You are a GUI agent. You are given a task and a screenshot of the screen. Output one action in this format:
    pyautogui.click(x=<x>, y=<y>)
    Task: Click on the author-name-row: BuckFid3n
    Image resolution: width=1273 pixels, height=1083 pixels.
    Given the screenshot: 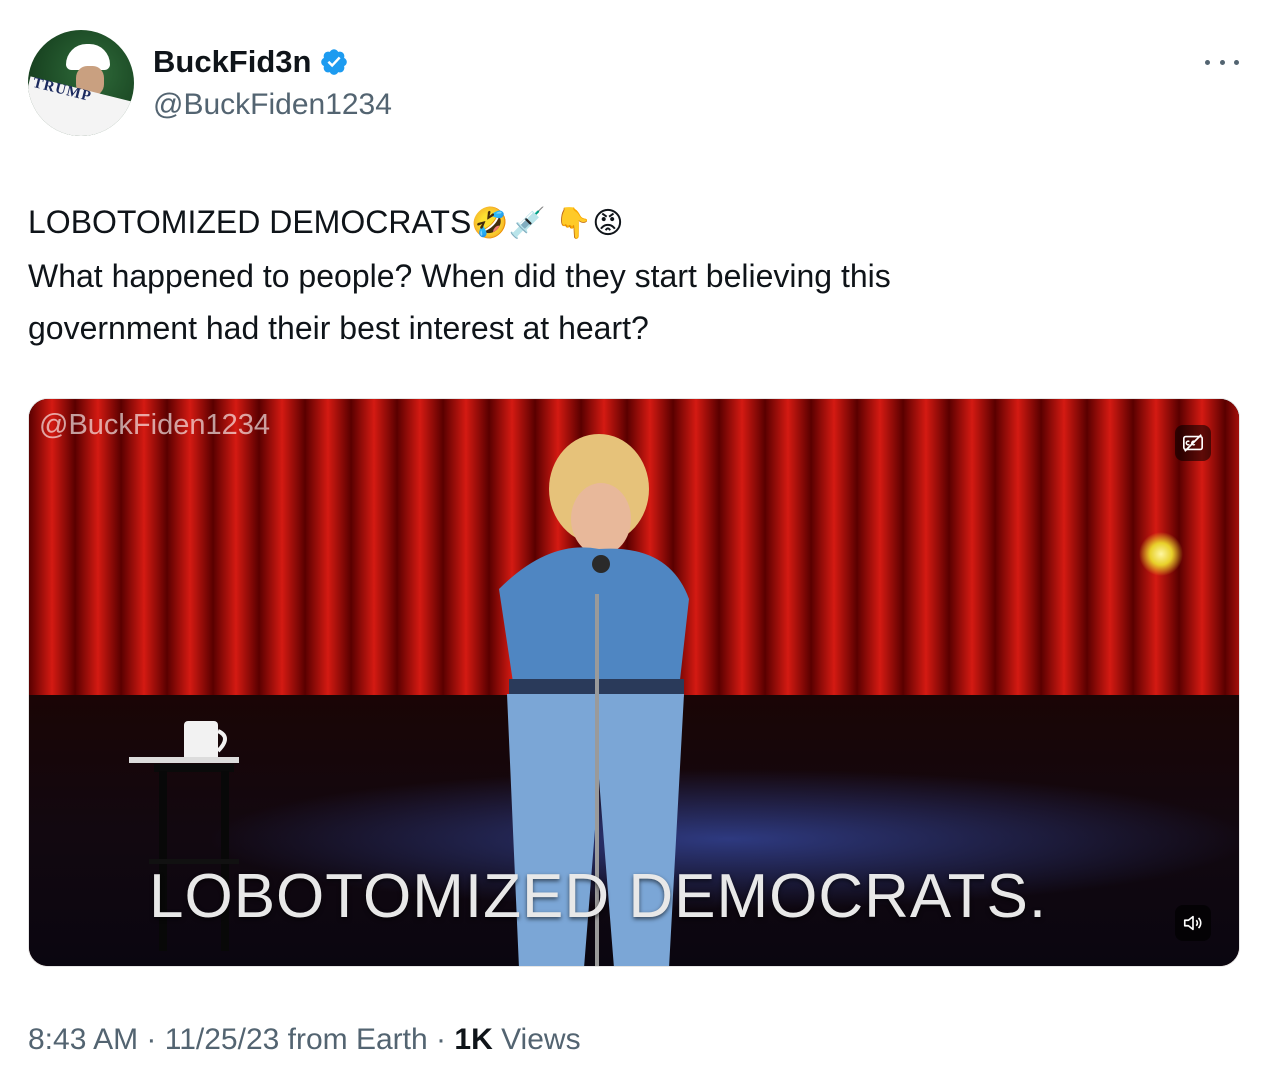 What is the action you would take?
    pyautogui.click(x=251, y=62)
    